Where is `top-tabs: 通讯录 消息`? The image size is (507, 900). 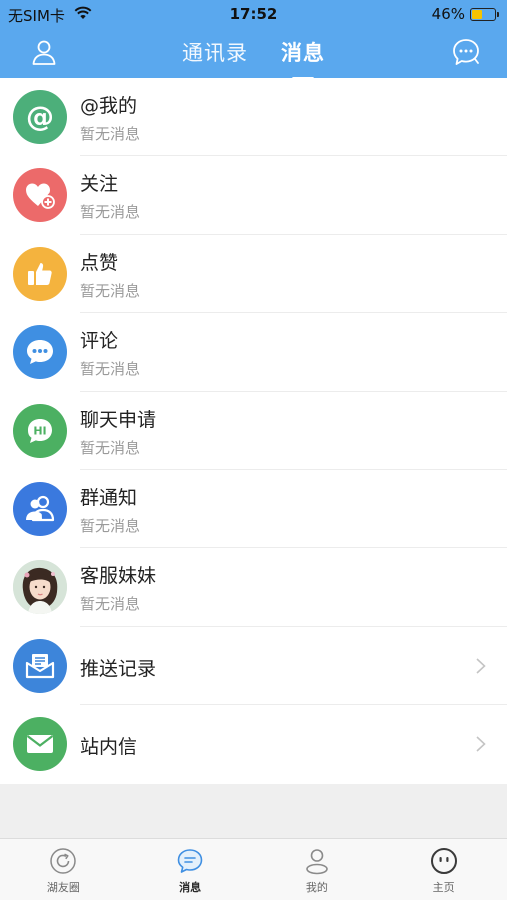 top-tabs: 通讯录 消息 is located at coordinates (253, 58).